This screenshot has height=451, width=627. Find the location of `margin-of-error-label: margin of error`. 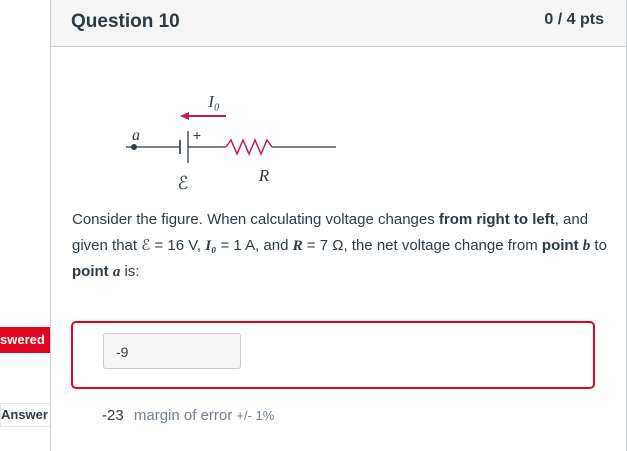

margin-of-error-label: margin of error is located at coordinates (185, 415).